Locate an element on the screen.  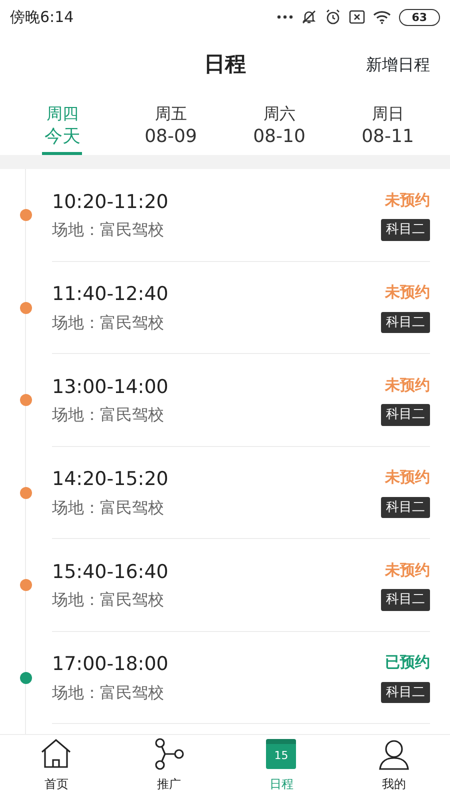
day-tab: 周五 08-09 is located at coordinates (170, 126).